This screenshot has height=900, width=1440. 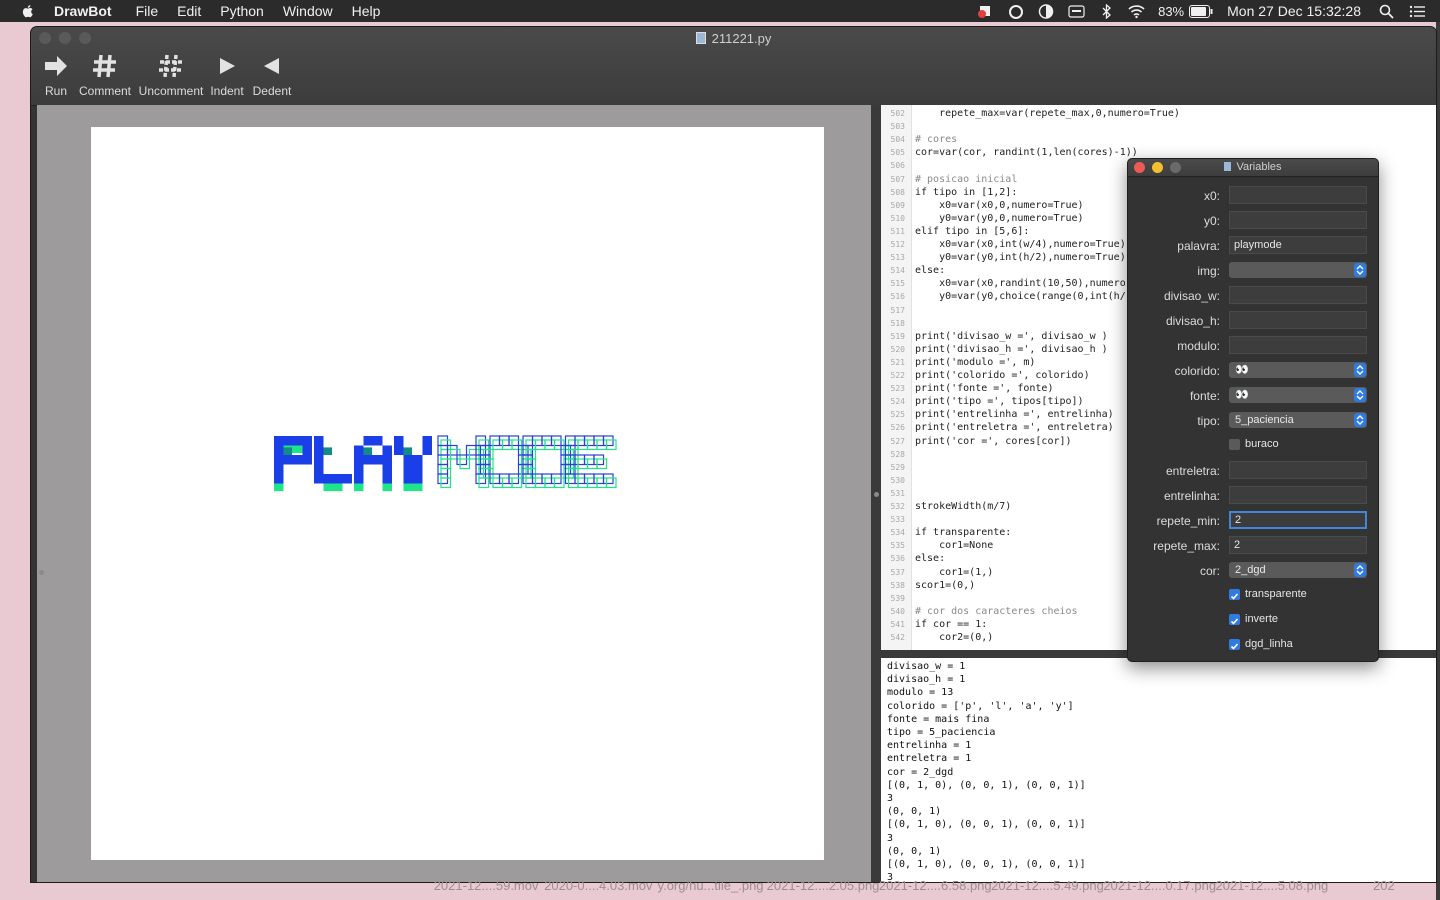 I want to click on code-text: print('entrelinha =', entrelinha), so click(x=1014, y=415).